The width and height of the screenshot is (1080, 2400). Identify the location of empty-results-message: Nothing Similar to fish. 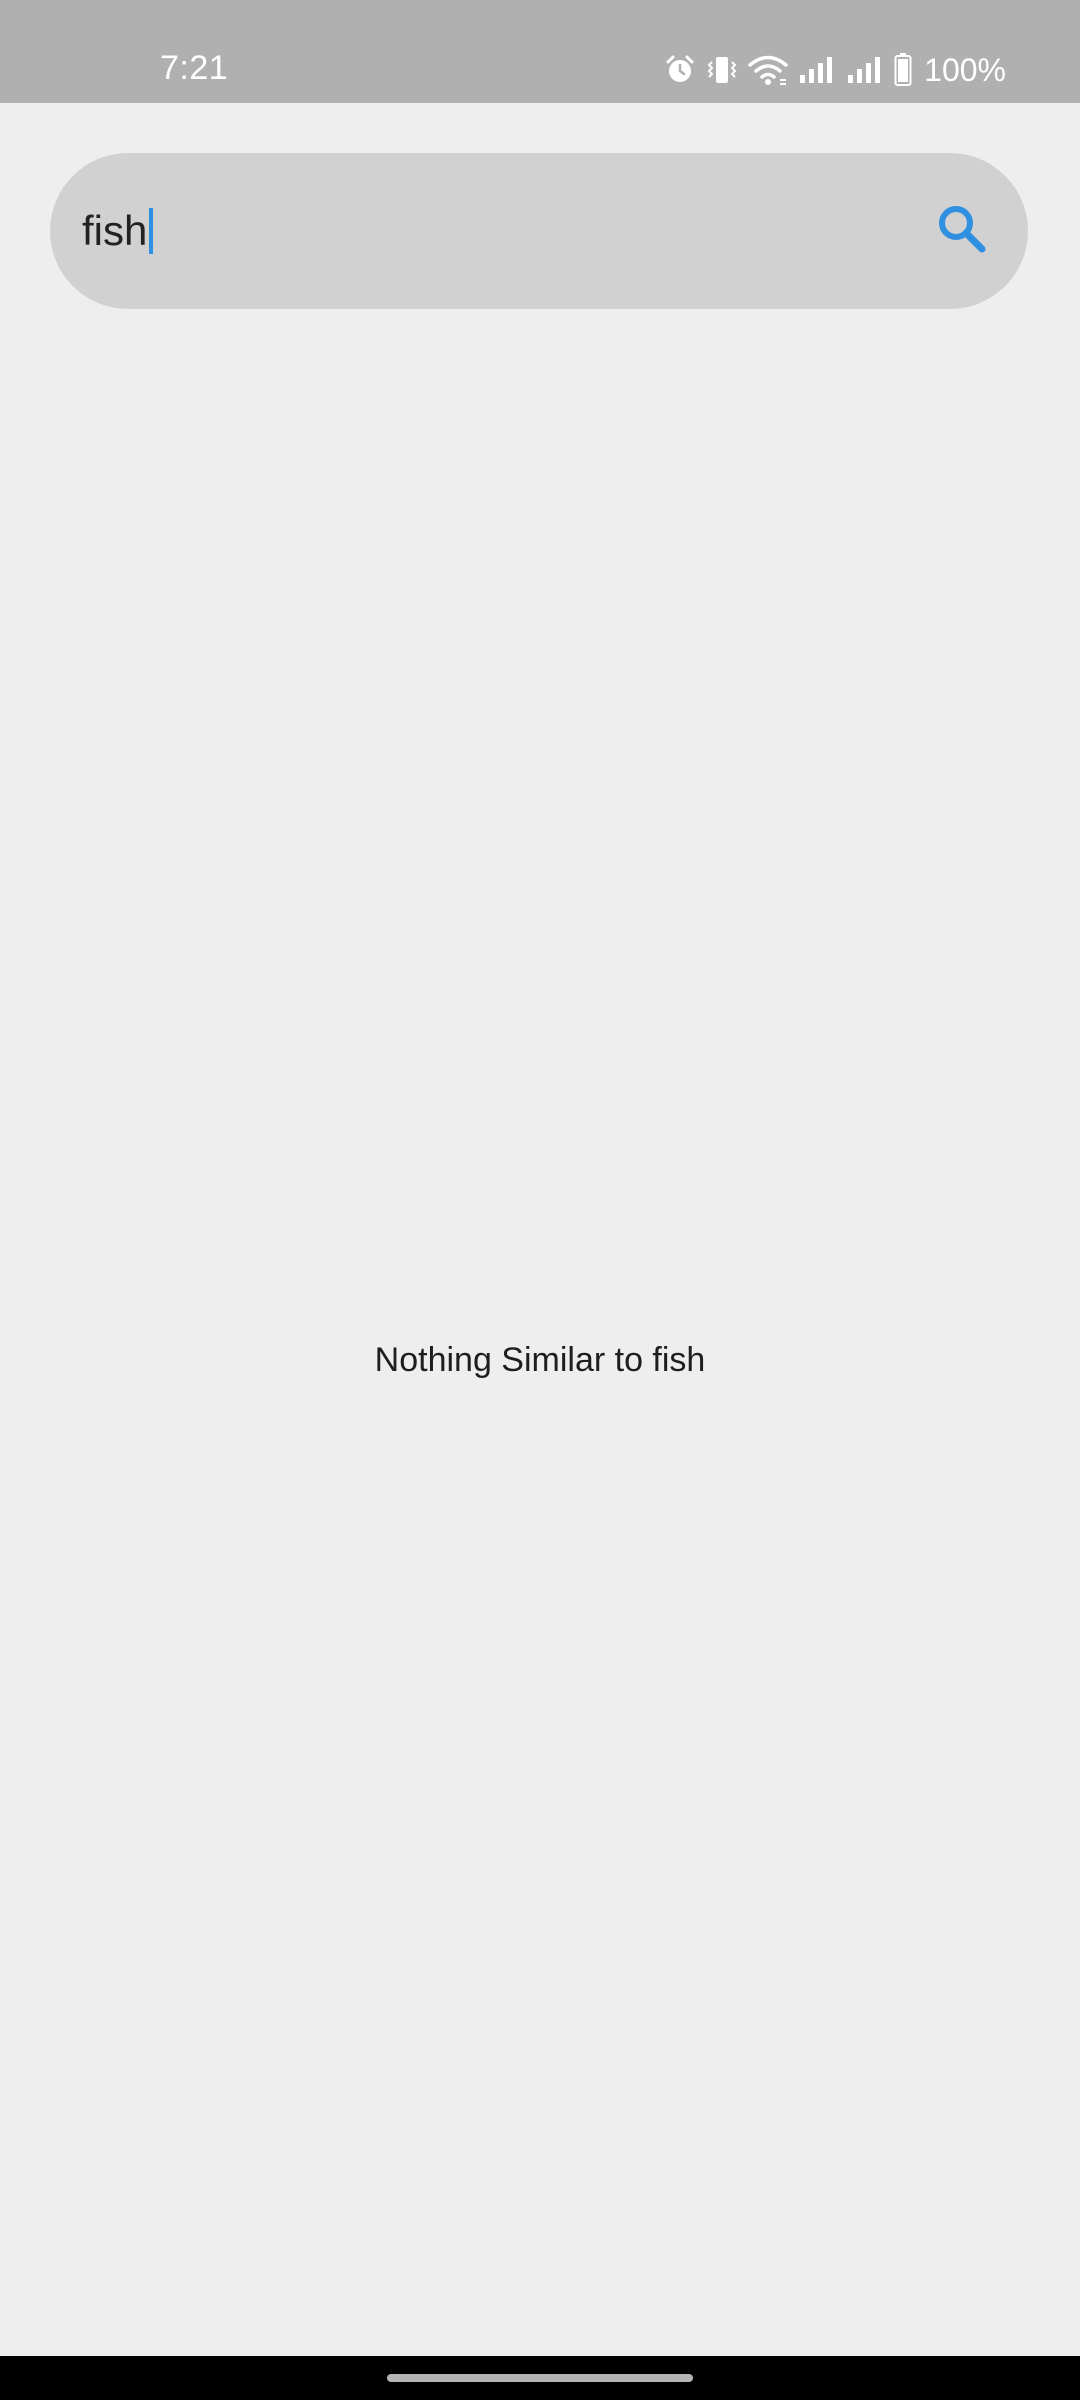
(540, 1360).